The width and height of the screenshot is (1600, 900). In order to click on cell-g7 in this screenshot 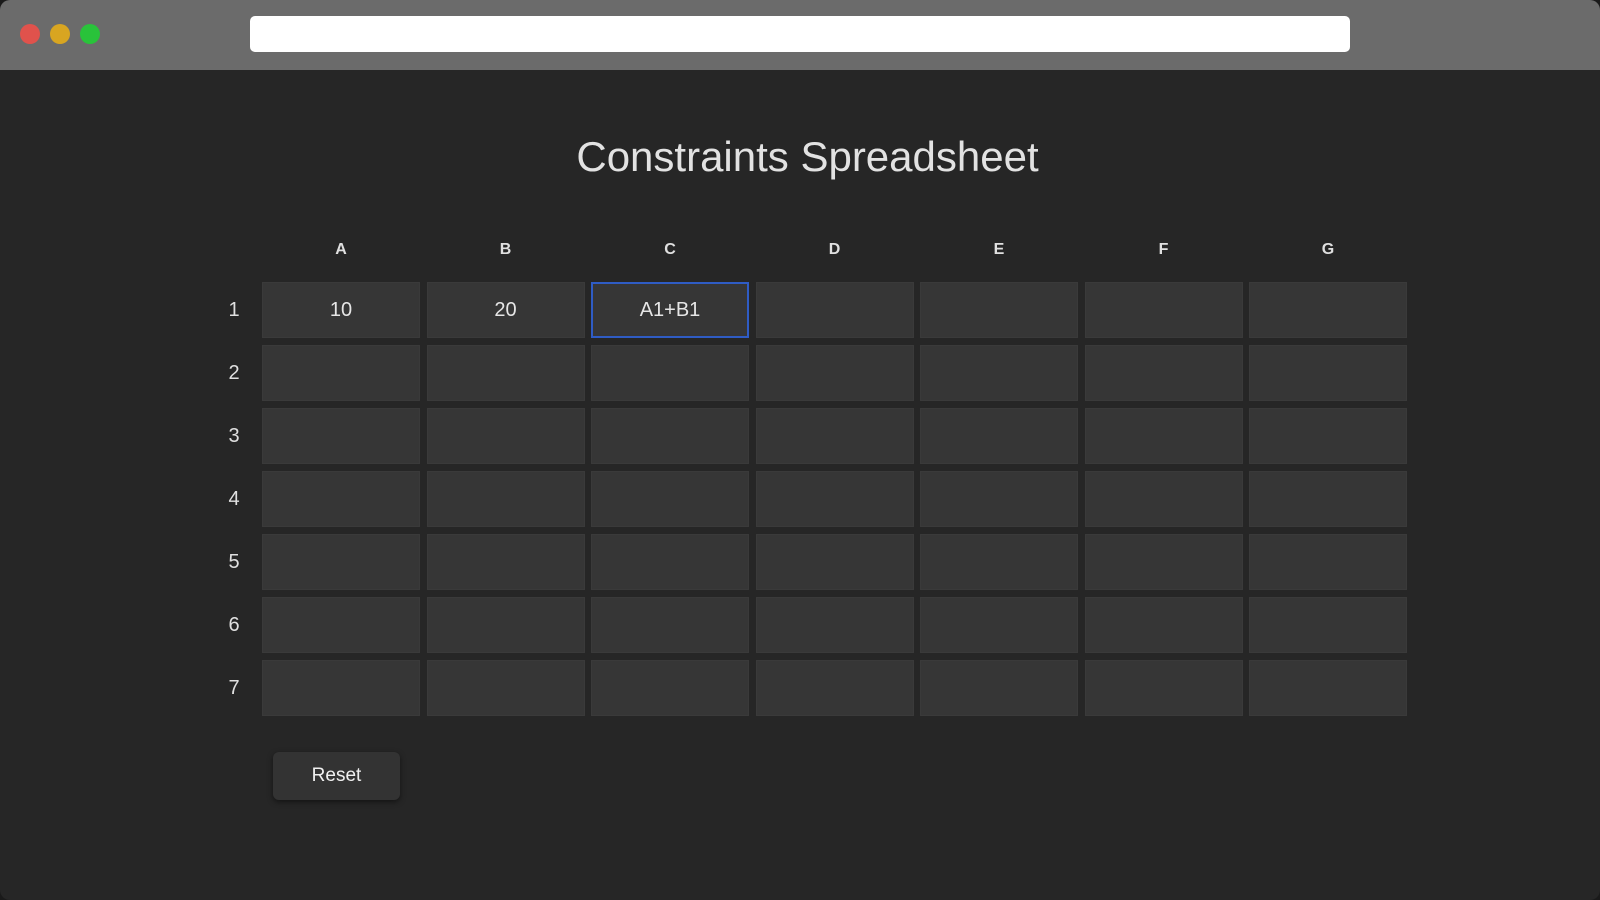, I will do `click(1328, 688)`.